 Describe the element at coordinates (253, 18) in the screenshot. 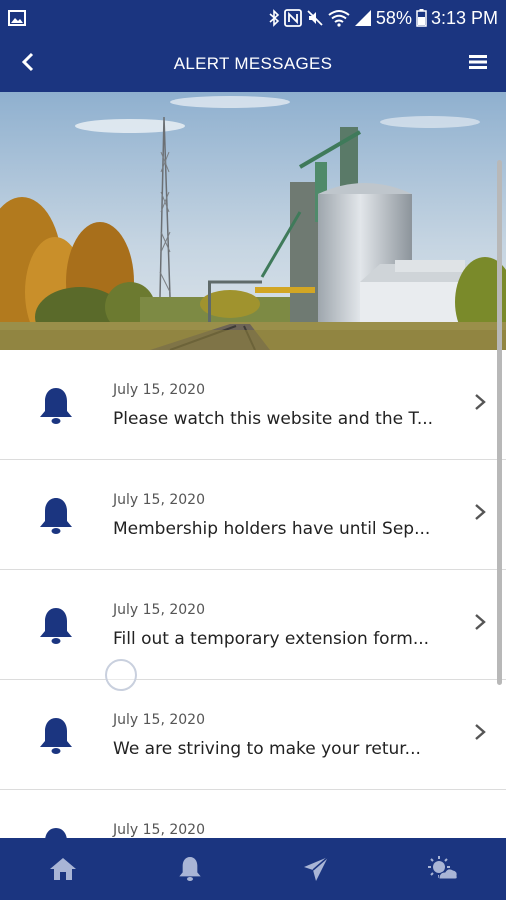

I see `status-bar: 58% 3:13 PM` at that location.